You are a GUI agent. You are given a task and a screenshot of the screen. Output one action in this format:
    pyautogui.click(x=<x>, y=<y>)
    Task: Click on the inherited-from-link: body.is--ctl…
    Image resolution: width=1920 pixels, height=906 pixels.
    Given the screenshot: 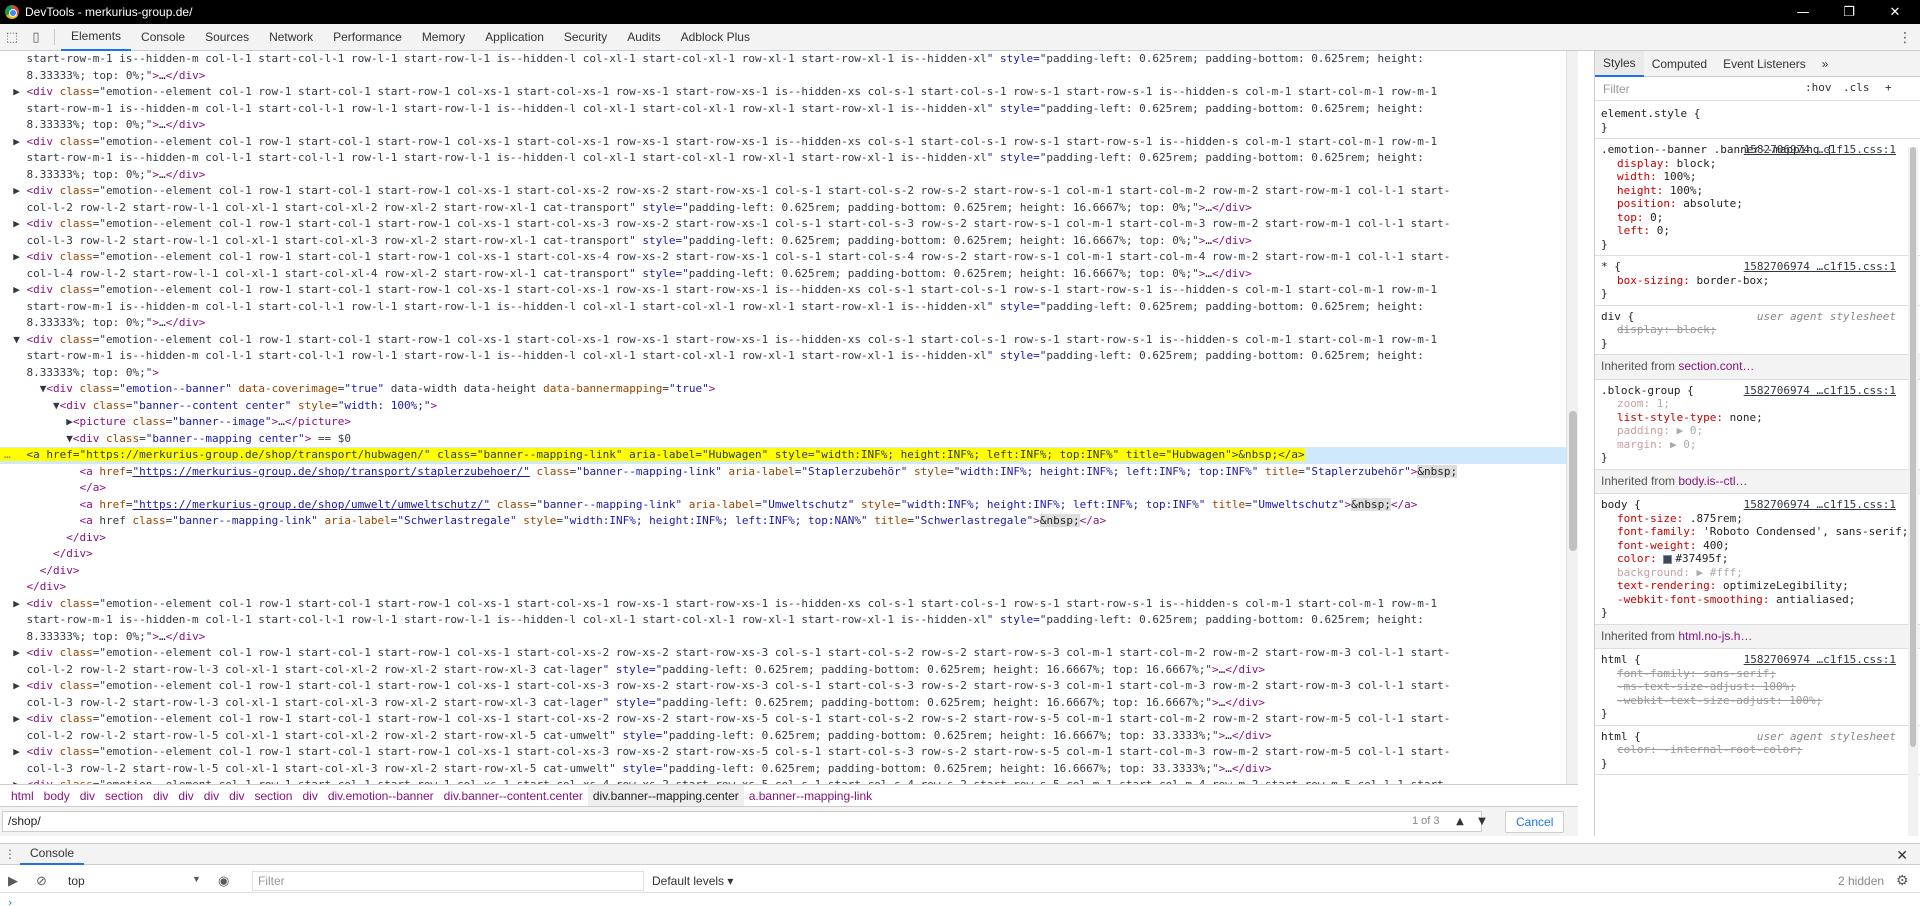 What is the action you would take?
    pyautogui.click(x=1712, y=481)
    